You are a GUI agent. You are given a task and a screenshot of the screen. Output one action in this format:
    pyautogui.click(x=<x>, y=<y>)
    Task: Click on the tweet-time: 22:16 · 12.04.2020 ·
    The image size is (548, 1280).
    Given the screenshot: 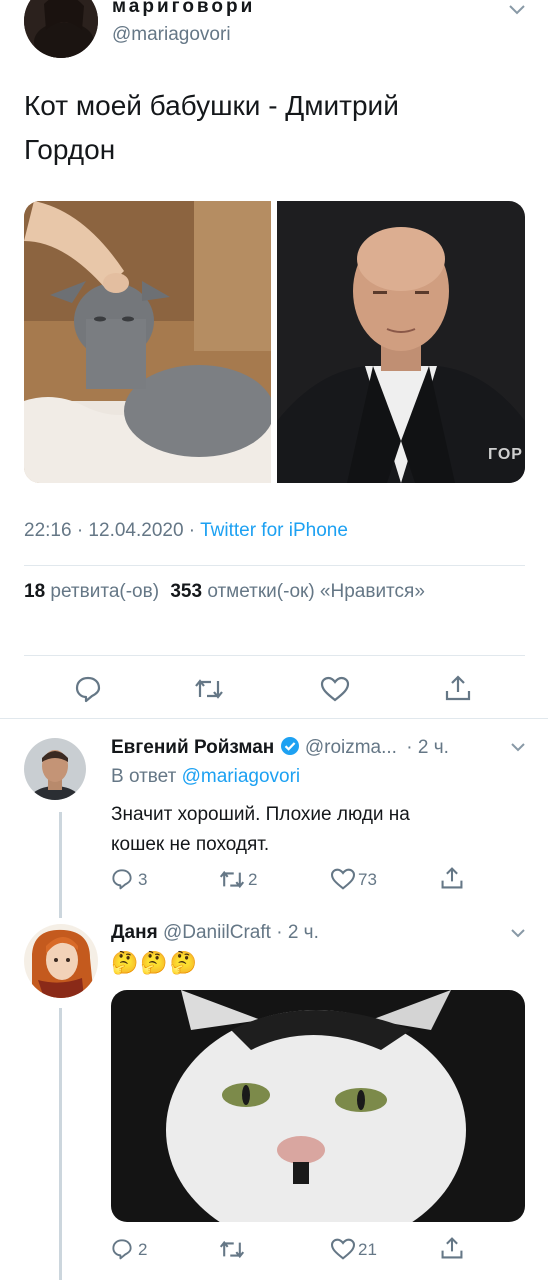 What is the action you would take?
    pyautogui.click(x=112, y=530)
    